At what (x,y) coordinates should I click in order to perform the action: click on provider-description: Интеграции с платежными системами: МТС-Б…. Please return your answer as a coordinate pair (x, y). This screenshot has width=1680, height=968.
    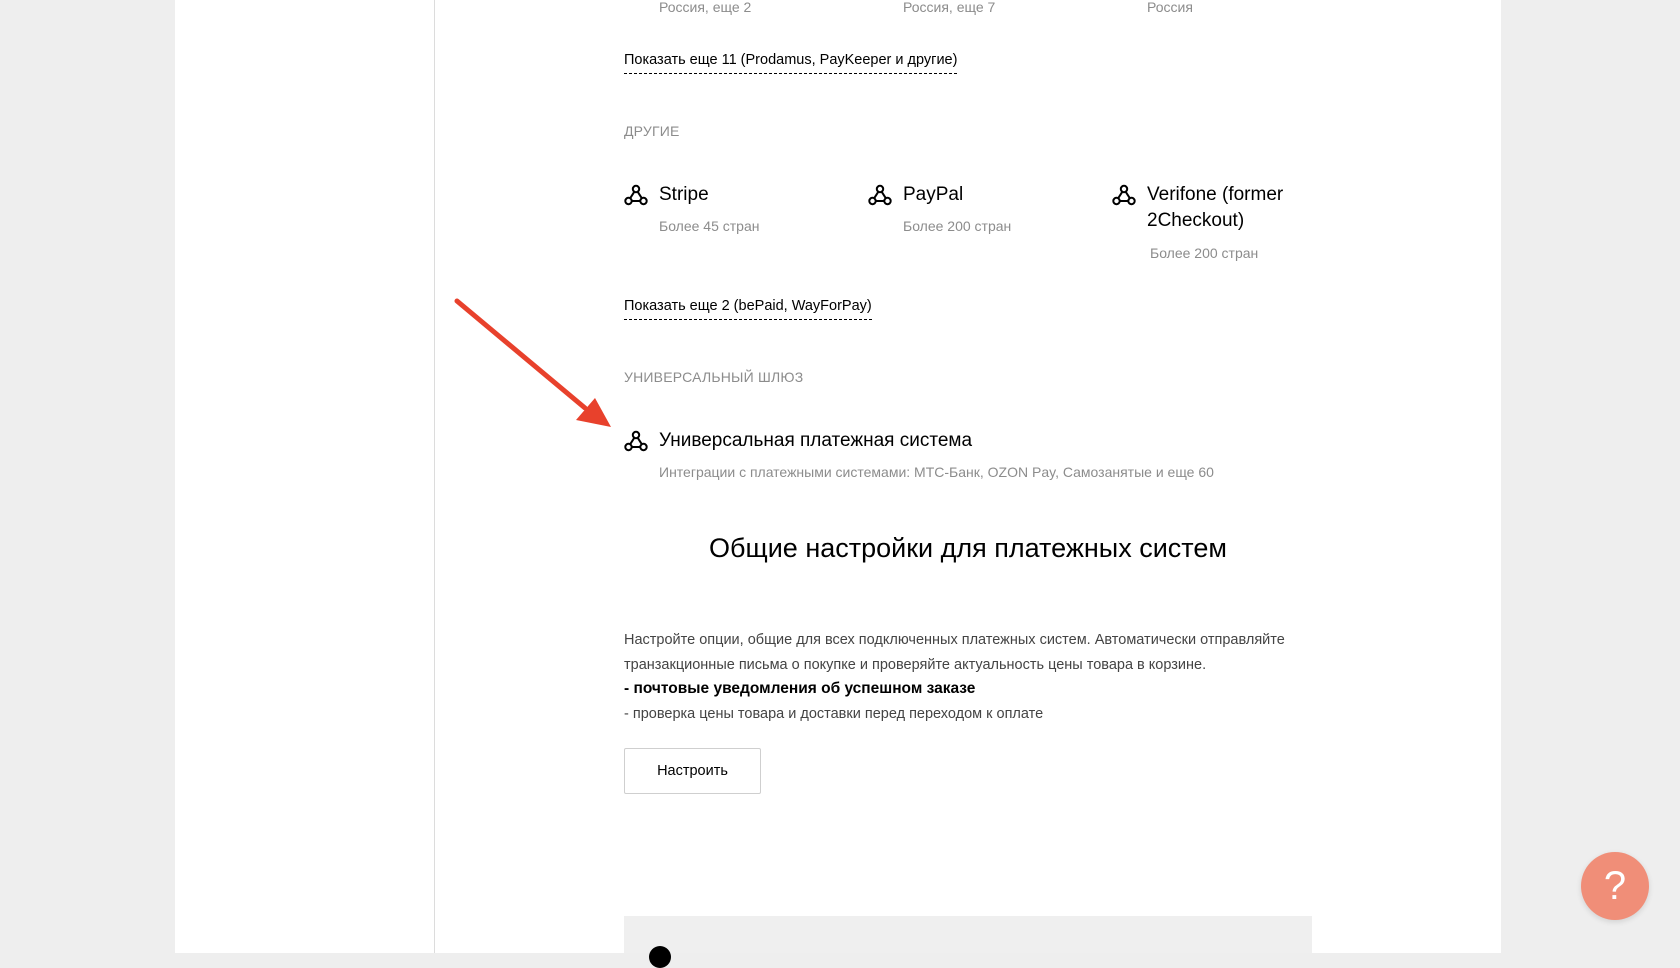
    Looking at the image, I should click on (936, 472).